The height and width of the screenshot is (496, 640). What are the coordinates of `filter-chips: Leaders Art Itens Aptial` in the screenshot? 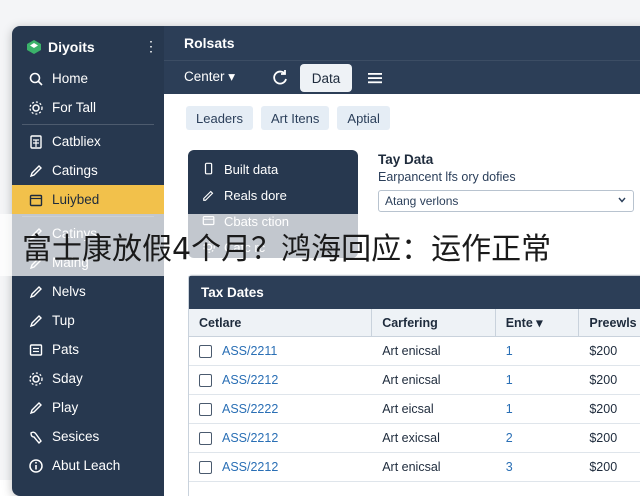 It's located at (288, 118).